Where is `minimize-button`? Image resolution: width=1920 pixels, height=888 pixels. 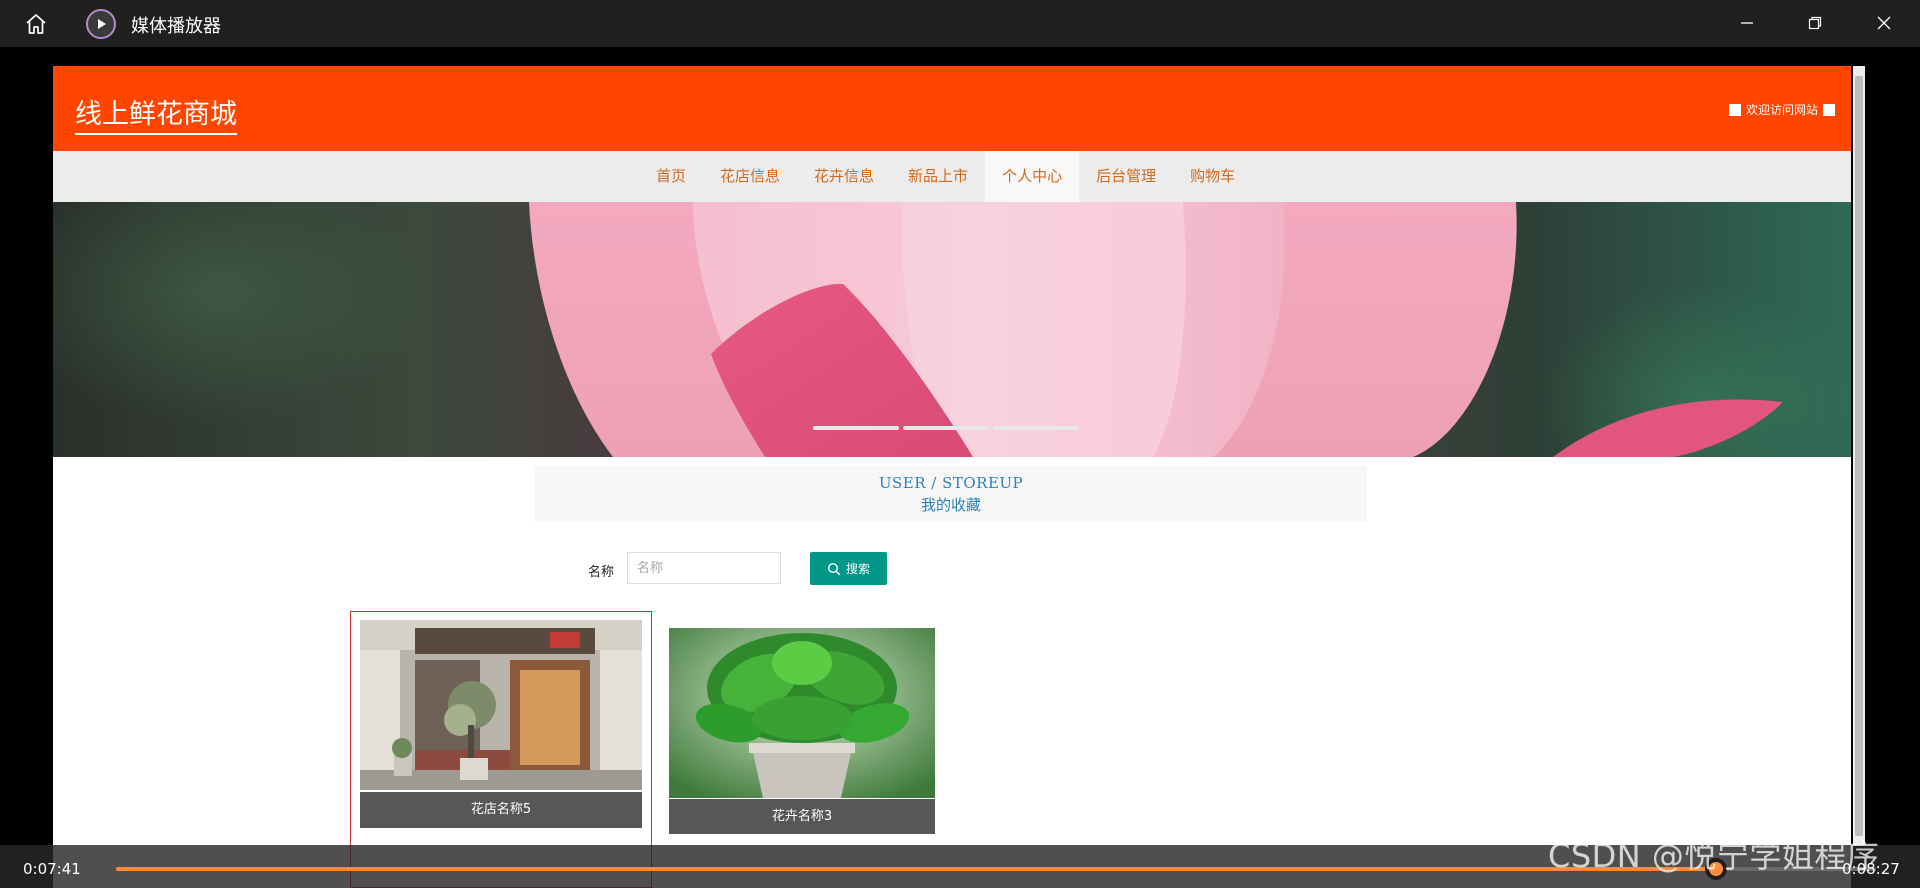 minimize-button is located at coordinates (1747, 23).